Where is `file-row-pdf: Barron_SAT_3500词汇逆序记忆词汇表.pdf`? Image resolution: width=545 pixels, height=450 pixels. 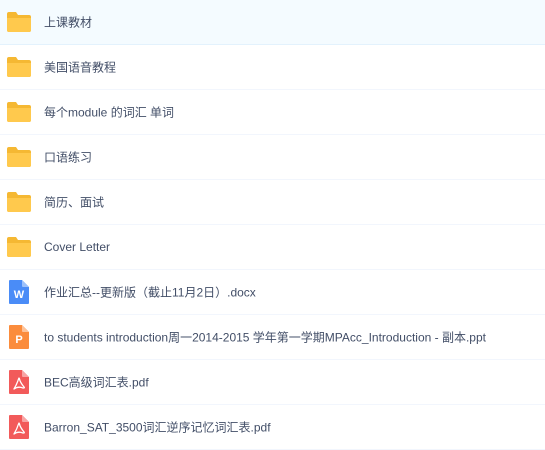 file-row-pdf: Barron_SAT_3500词汇逆序记忆词汇表.pdf is located at coordinates (272, 427).